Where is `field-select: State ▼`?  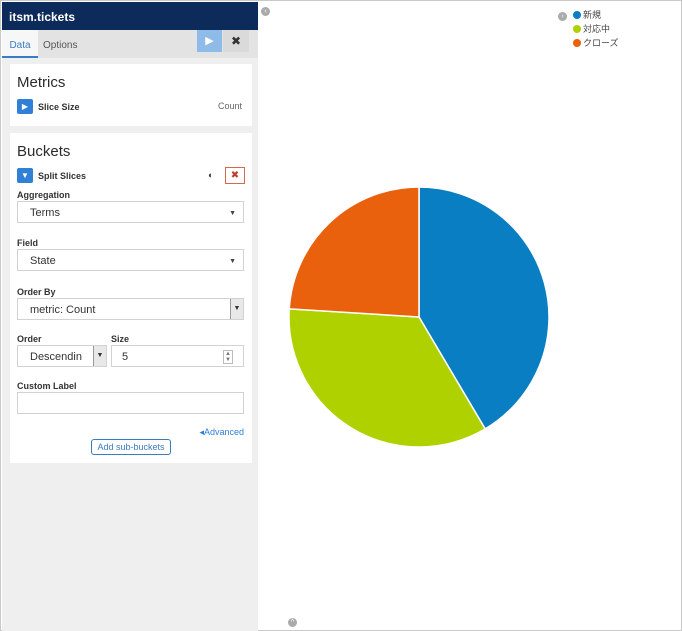
field-select: State ▼ is located at coordinates (130, 260).